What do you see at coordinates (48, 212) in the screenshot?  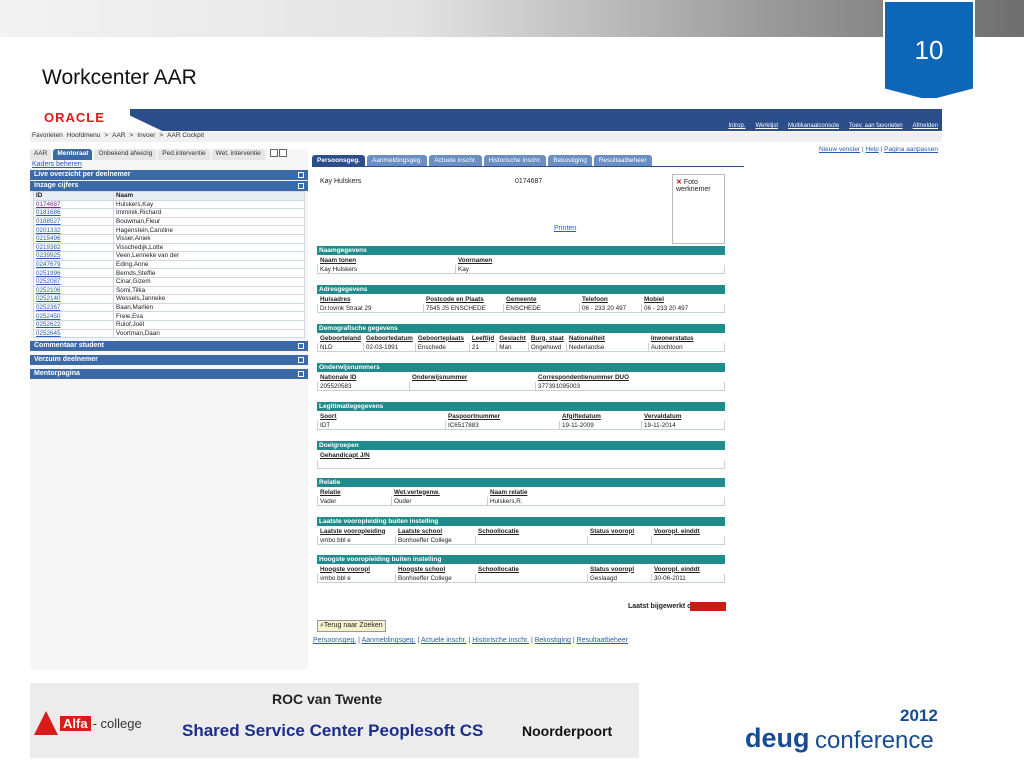 I see `student-id-link: 0181686` at bounding box center [48, 212].